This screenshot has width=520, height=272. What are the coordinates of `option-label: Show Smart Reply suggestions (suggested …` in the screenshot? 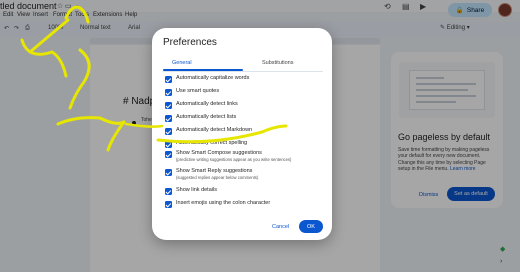 It's located at (217, 174).